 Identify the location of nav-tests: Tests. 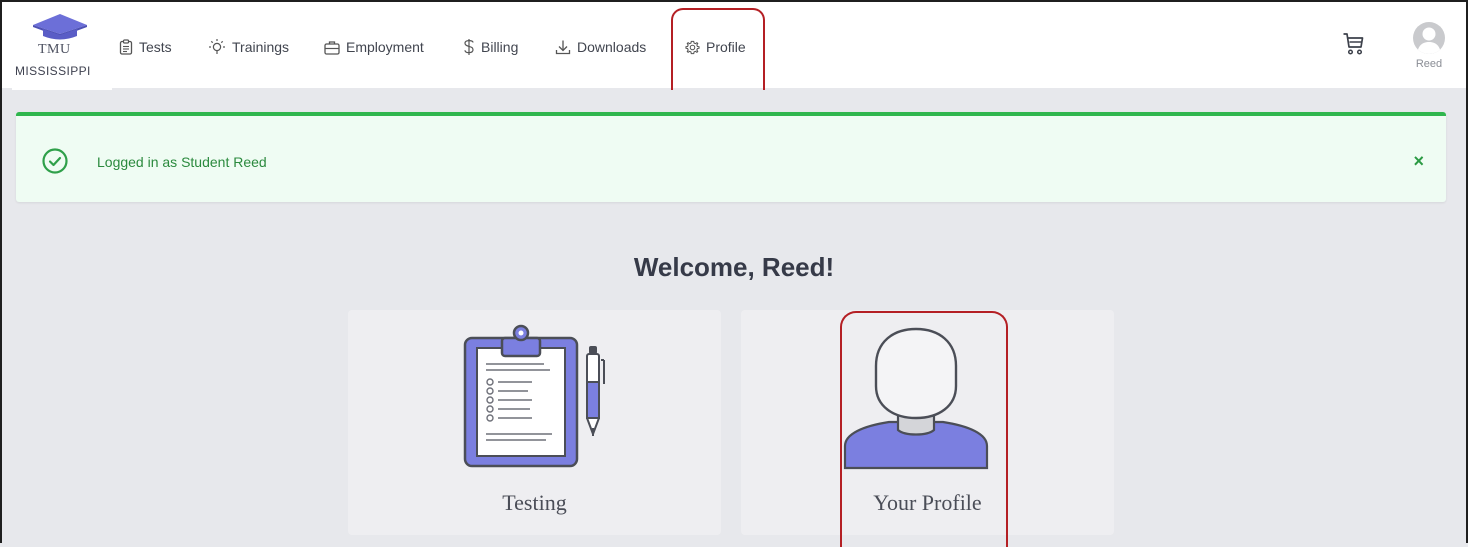
(145, 47).